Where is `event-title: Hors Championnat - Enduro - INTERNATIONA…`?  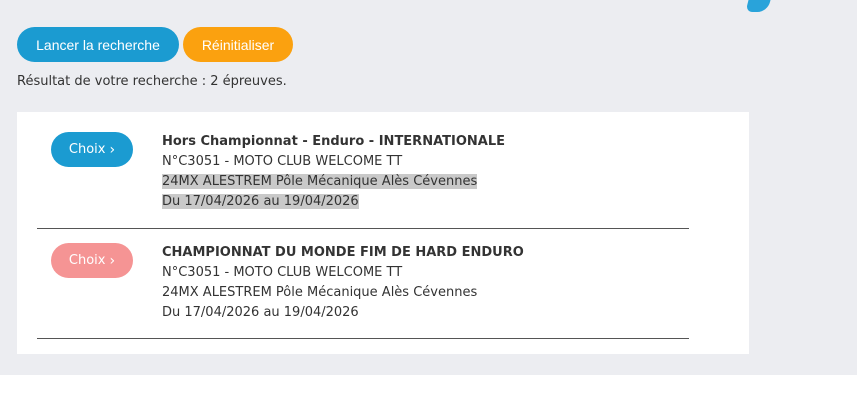
event-title: Hors Championnat - Enduro - INTERNATIONA… is located at coordinates (333, 141).